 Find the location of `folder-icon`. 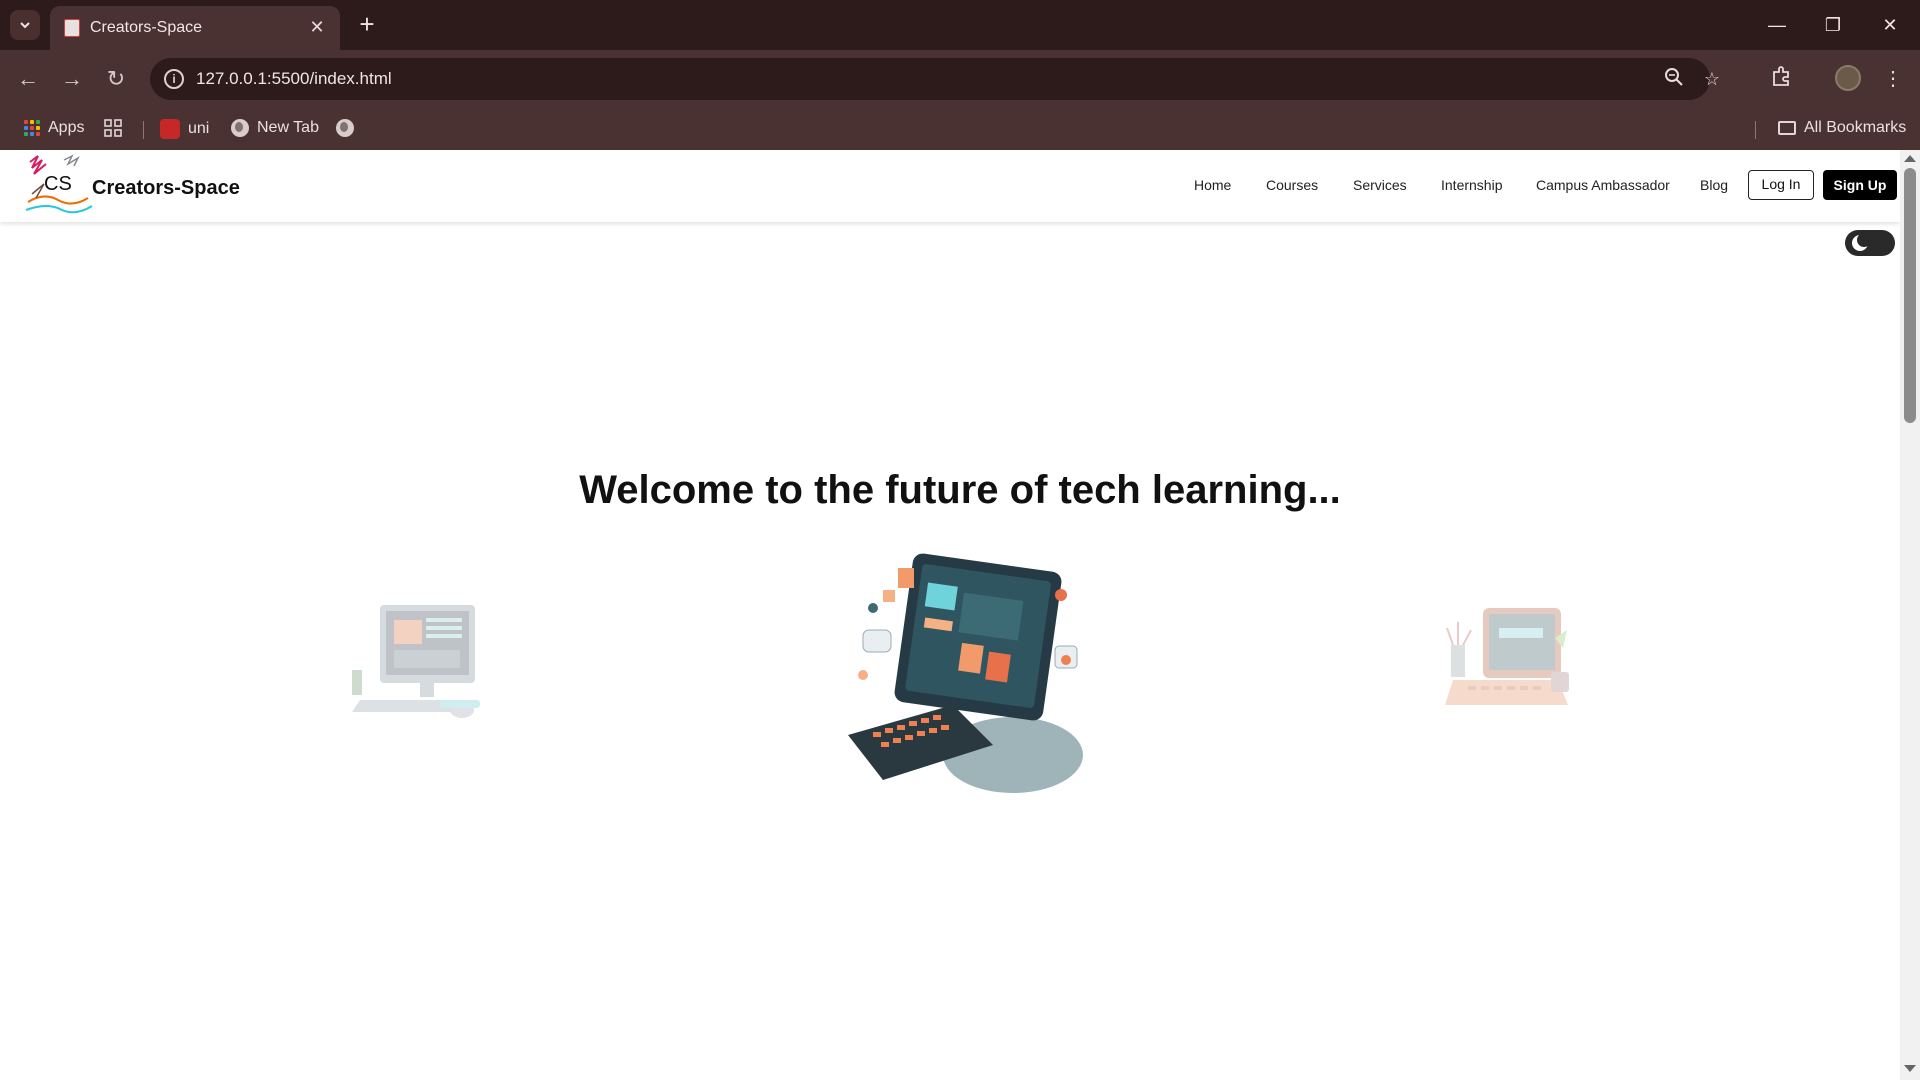

folder-icon is located at coordinates (1787, 128).